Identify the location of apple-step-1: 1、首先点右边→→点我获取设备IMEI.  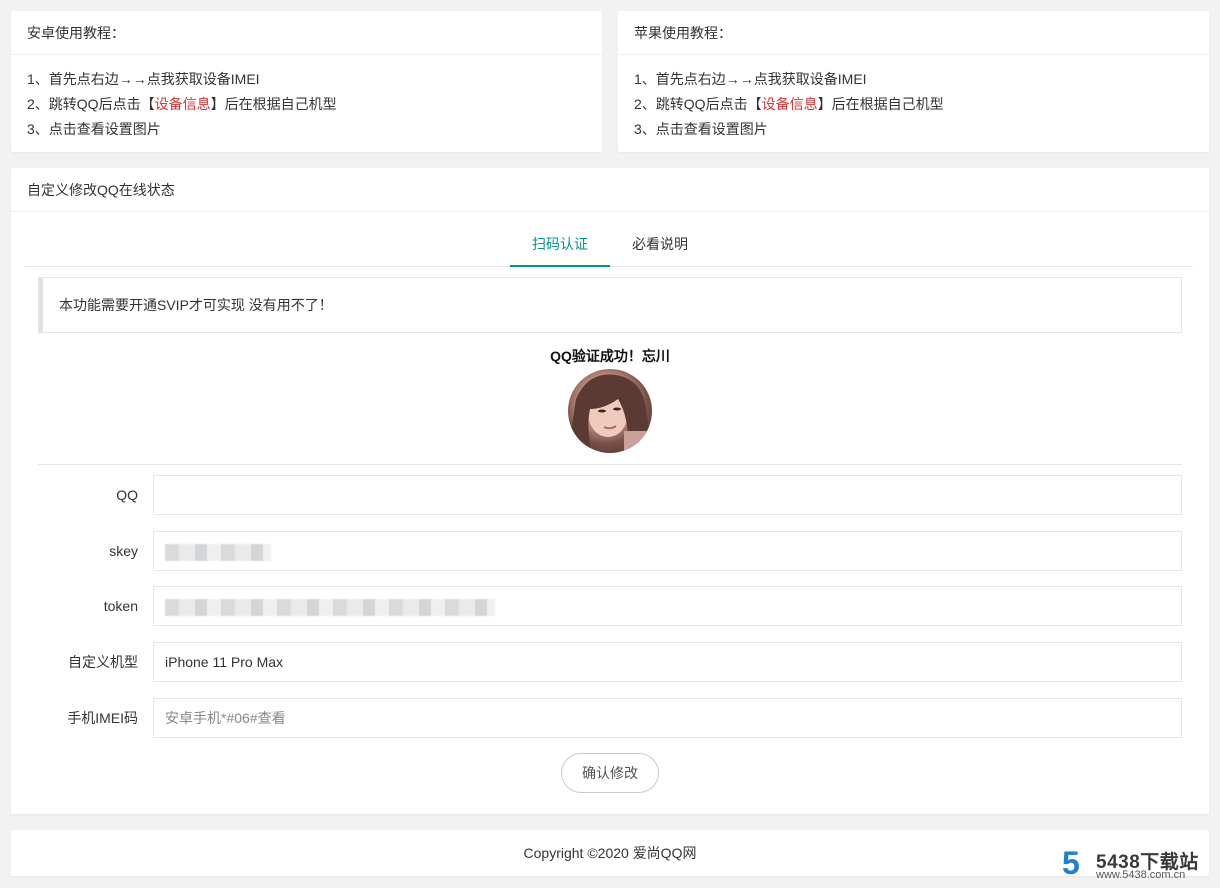
(913, 79).